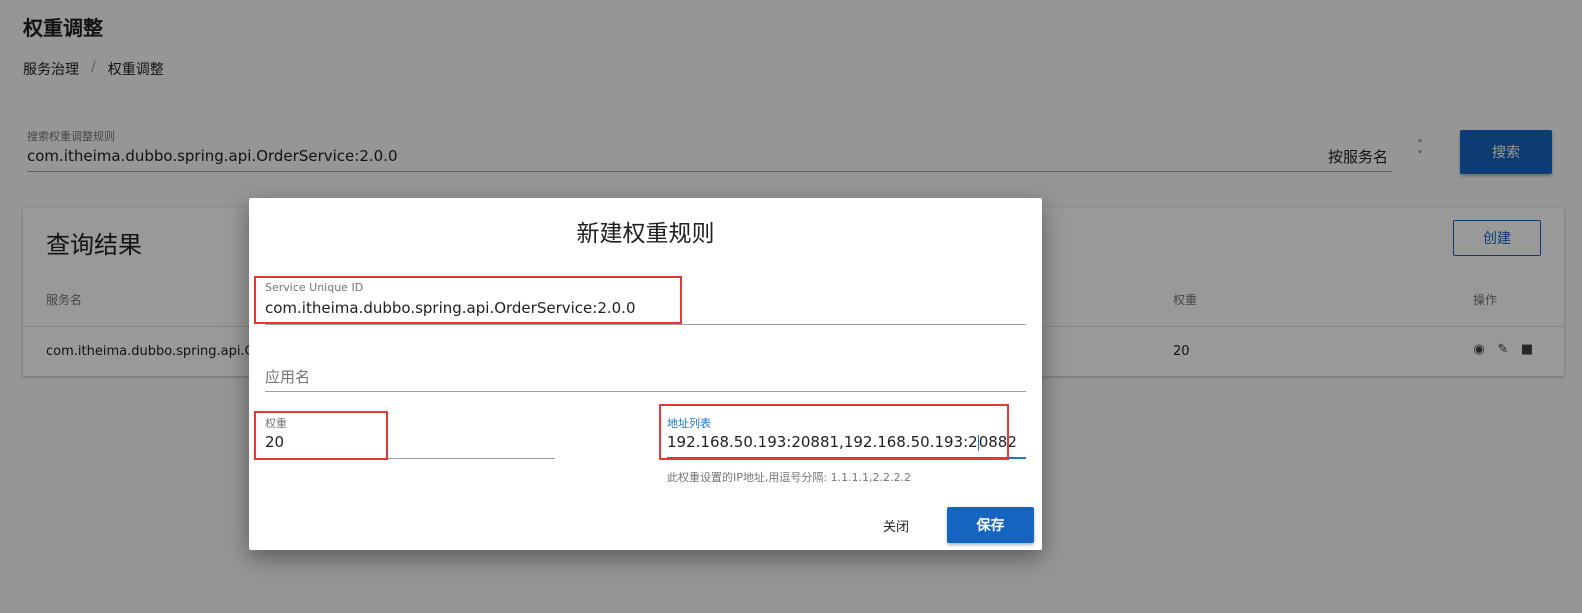 This screenshot has width=1582, height=613. I want to click on close-button: 关闭, so click(896, 525).